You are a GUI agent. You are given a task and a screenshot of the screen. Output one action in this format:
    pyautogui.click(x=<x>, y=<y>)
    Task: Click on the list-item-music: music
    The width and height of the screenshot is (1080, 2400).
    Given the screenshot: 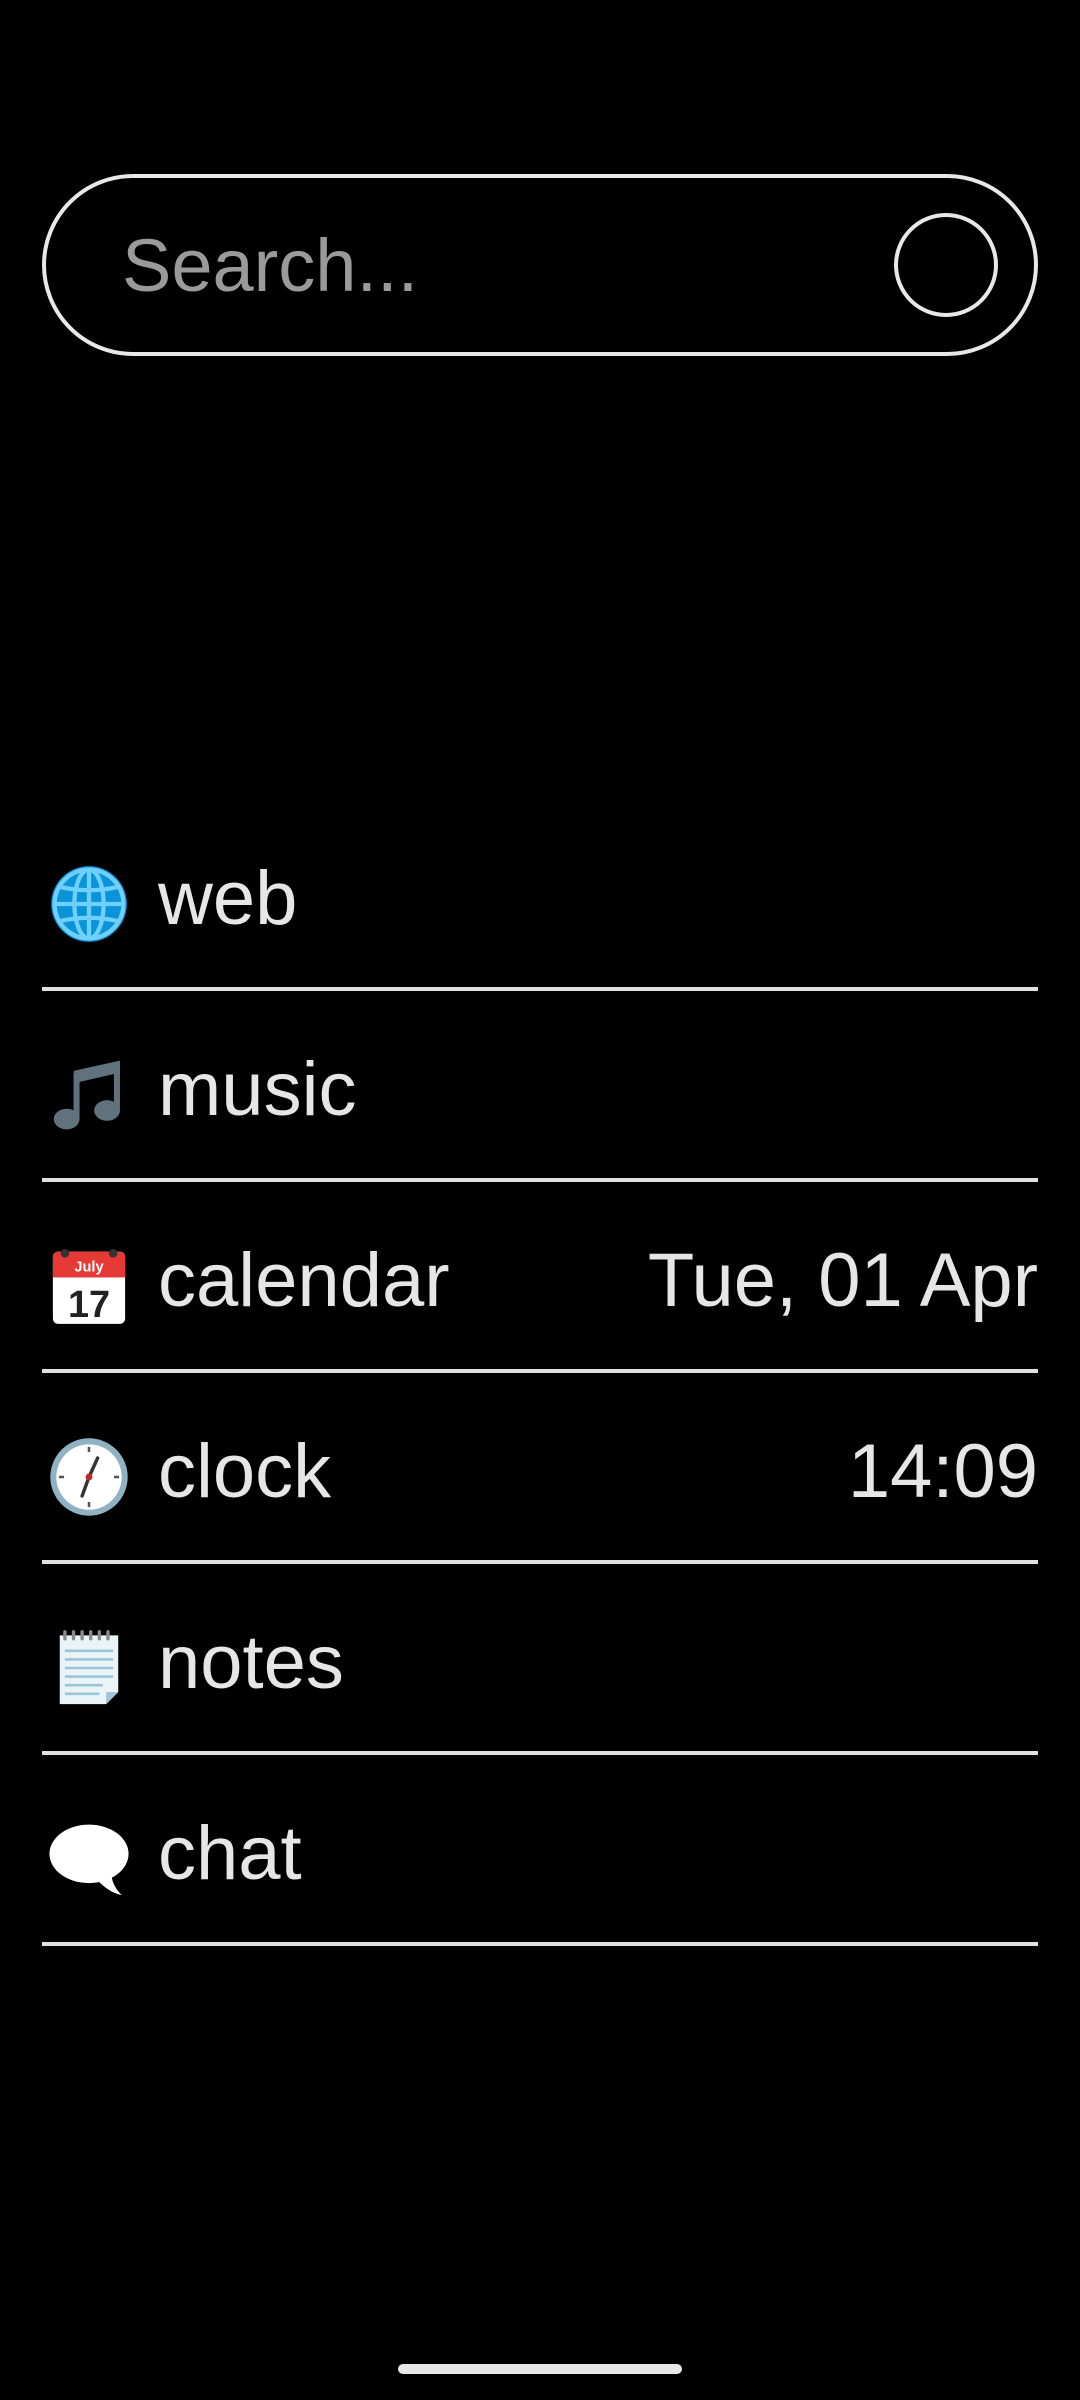 What is the action you would take?
    pyautogui.click(x=540, y=1086)
    